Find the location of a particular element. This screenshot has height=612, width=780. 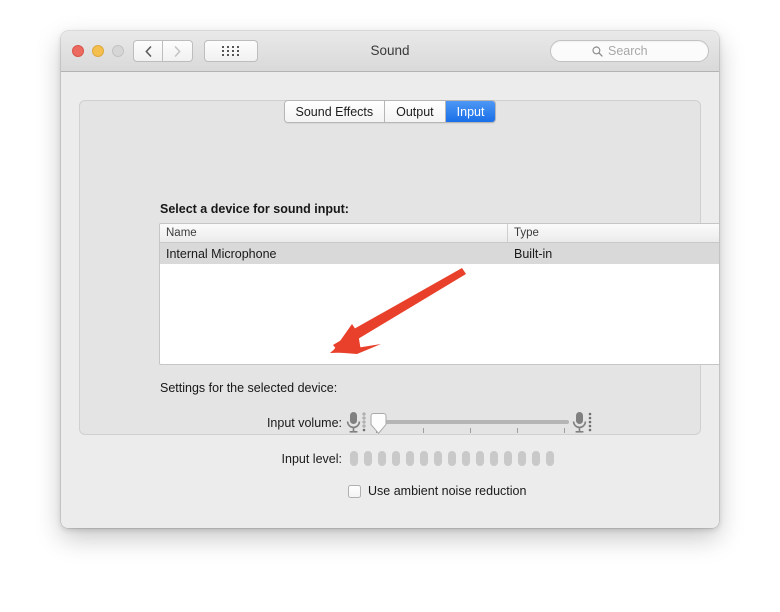

tab-sound-effects: Sound Effects is located at coordinates (335, 111).